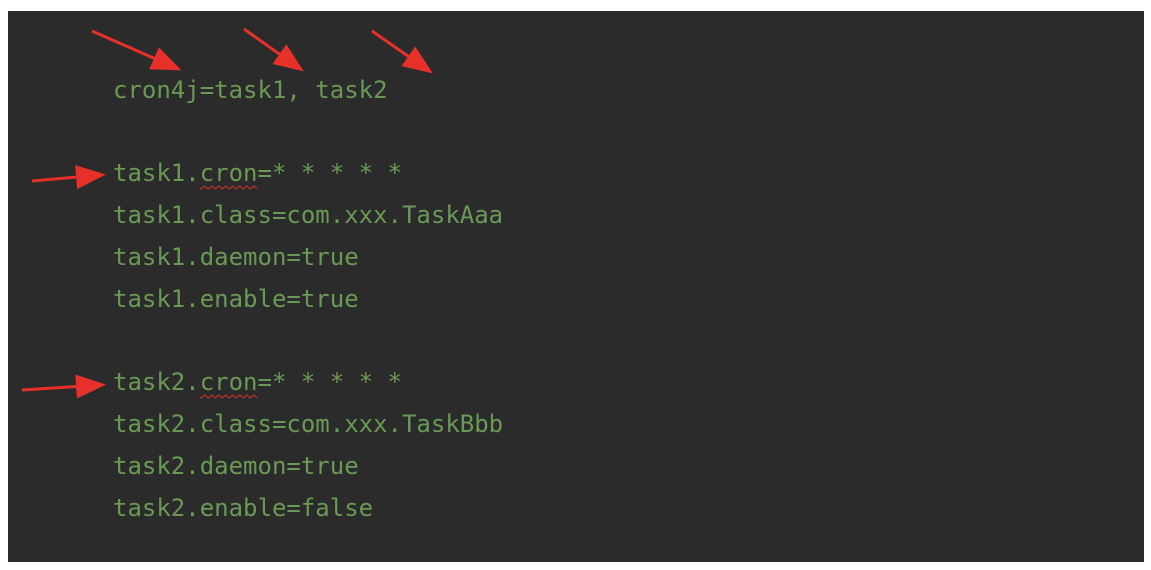 Image resolution: width=1151 pixels, height=570 pixels. What do you see at coordinates (236, 257) in the screenshot?
I see `task1-daemon-line: task1.daemon=true` at bounding box center [236, 257].